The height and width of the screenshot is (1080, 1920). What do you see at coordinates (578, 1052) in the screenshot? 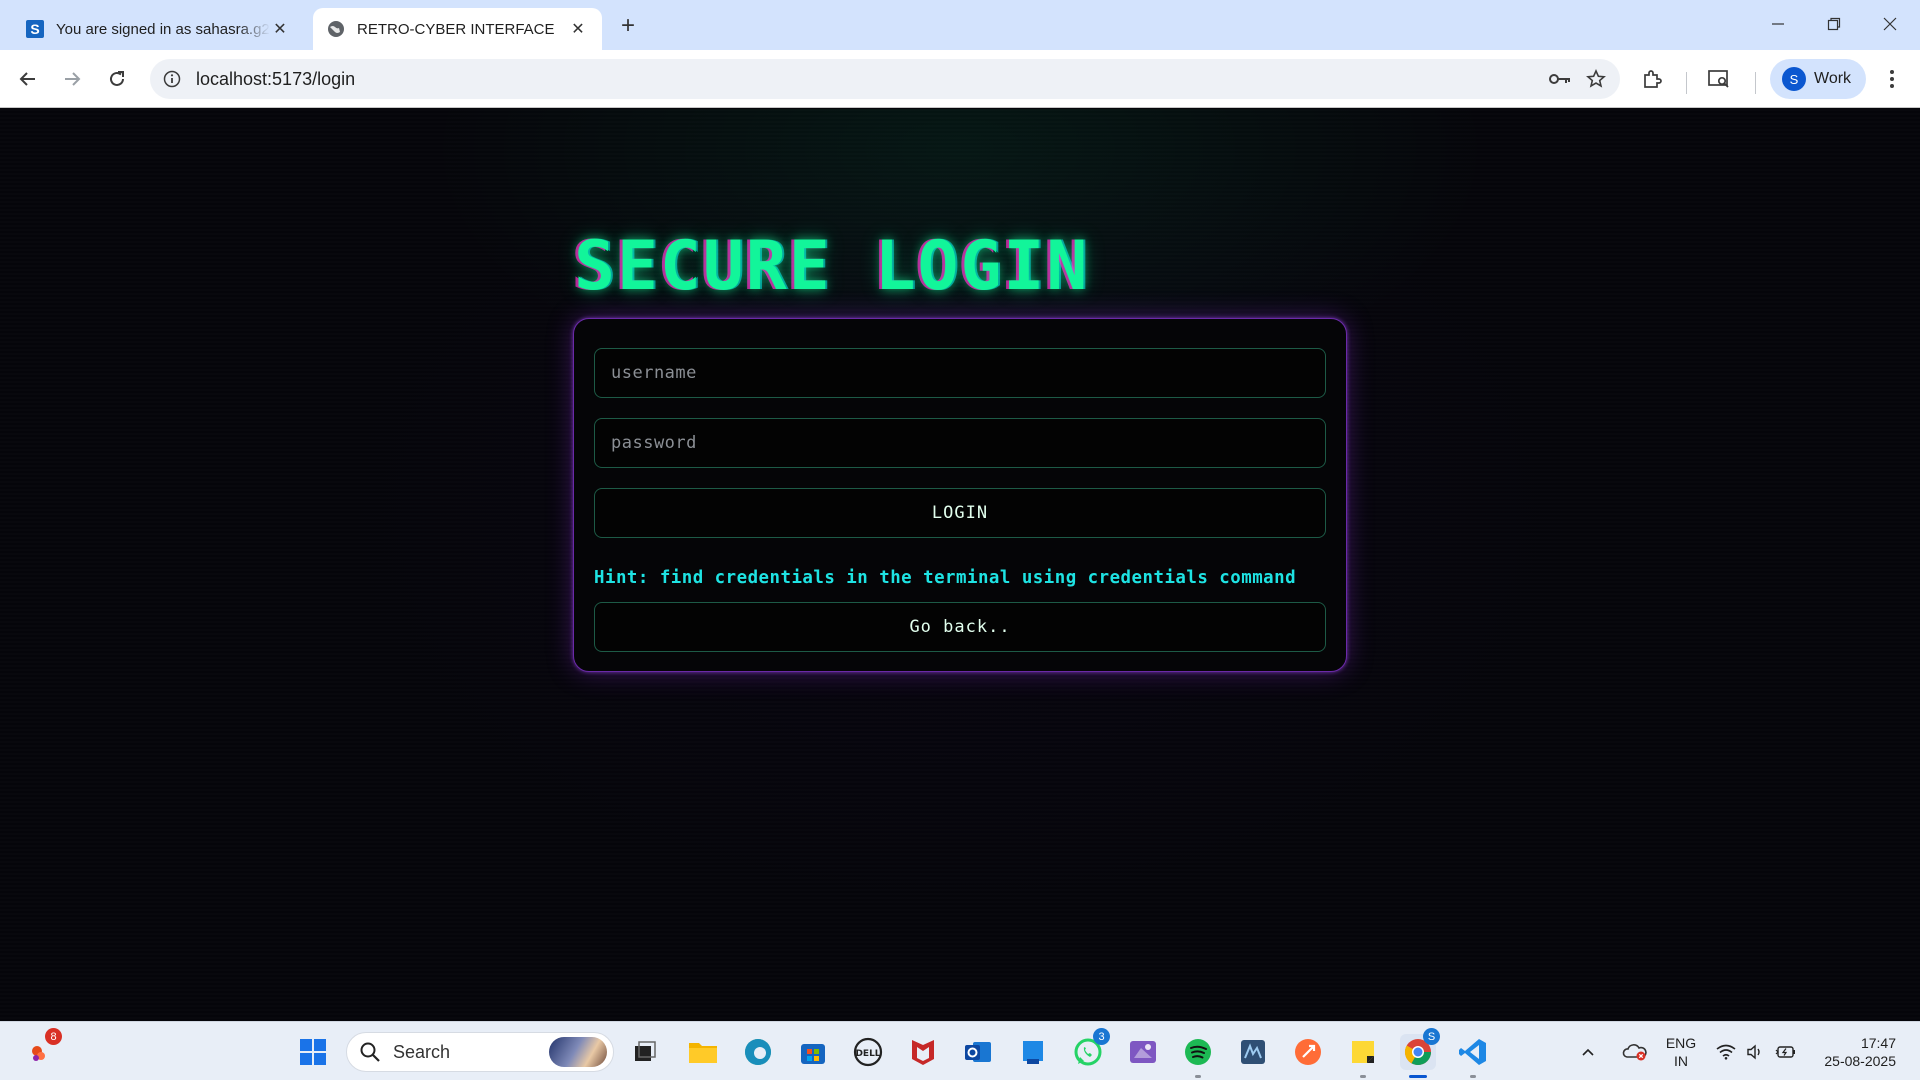
I see `search-highlight-image` at bounding box center [578, 1052].